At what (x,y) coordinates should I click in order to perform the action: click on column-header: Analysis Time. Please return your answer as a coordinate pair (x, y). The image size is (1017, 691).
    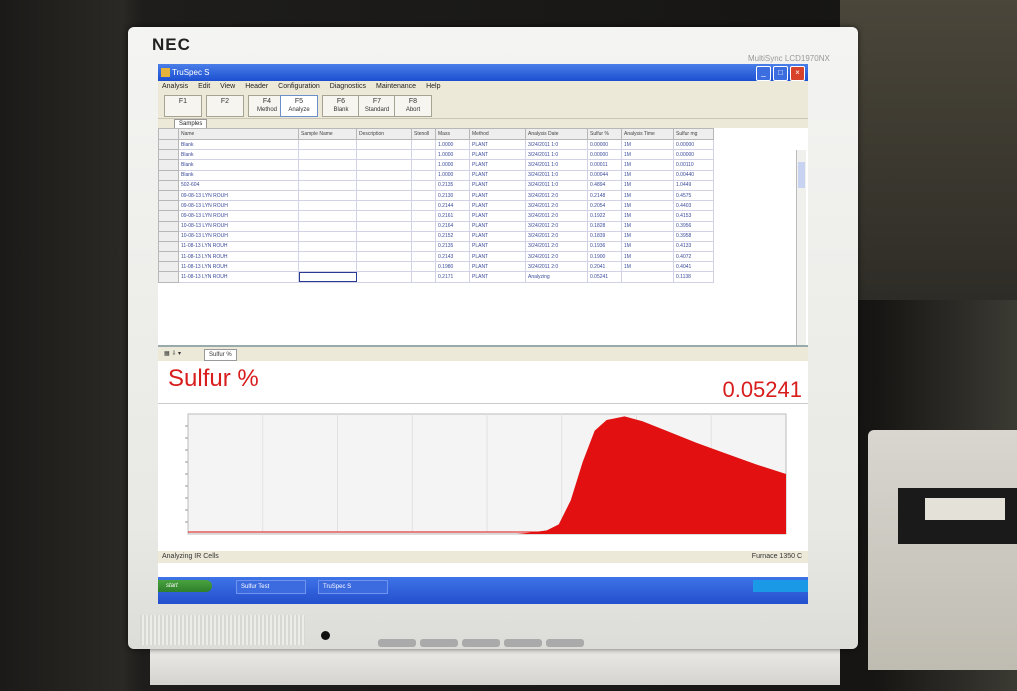
    Looking at the image, I should click on (647, 134).